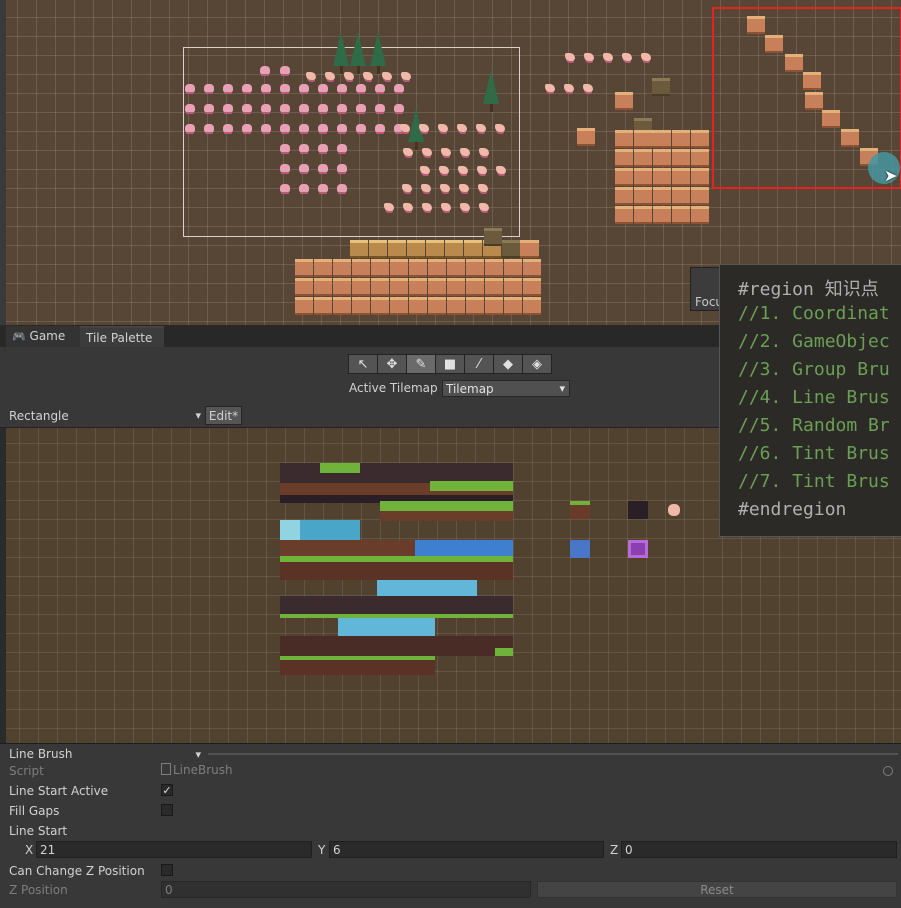  What do you see at coordinates (891, 175) in the screenshot?
I see `mouse-cursor-icon: ➤` at bounding box center [891, 175].